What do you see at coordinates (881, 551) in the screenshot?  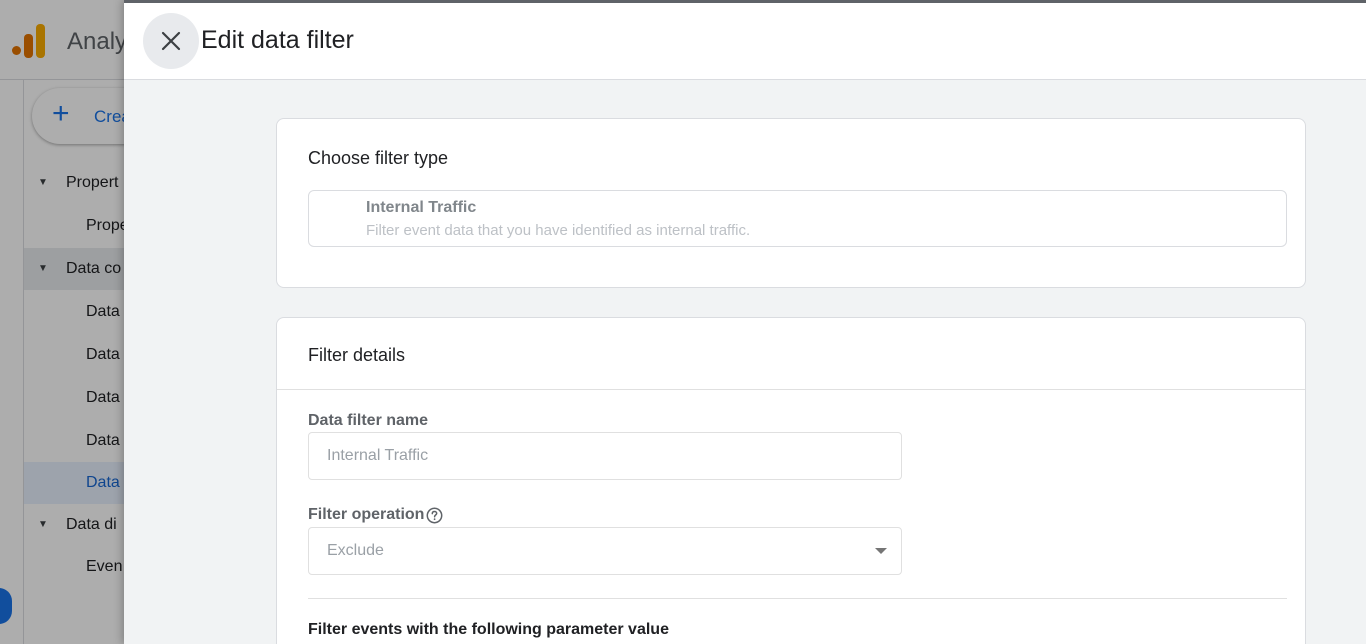 I see `dropdown-arrow-icon` at bounding box center [881, 551].